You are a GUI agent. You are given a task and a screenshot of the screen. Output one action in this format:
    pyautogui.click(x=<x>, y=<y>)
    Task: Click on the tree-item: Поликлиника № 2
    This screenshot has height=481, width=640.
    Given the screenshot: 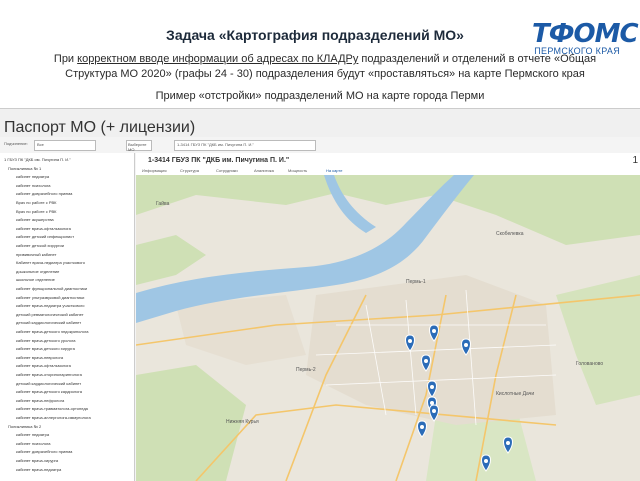 What is the action you would take?
    pyautogui.click(x=24, y=426)
    